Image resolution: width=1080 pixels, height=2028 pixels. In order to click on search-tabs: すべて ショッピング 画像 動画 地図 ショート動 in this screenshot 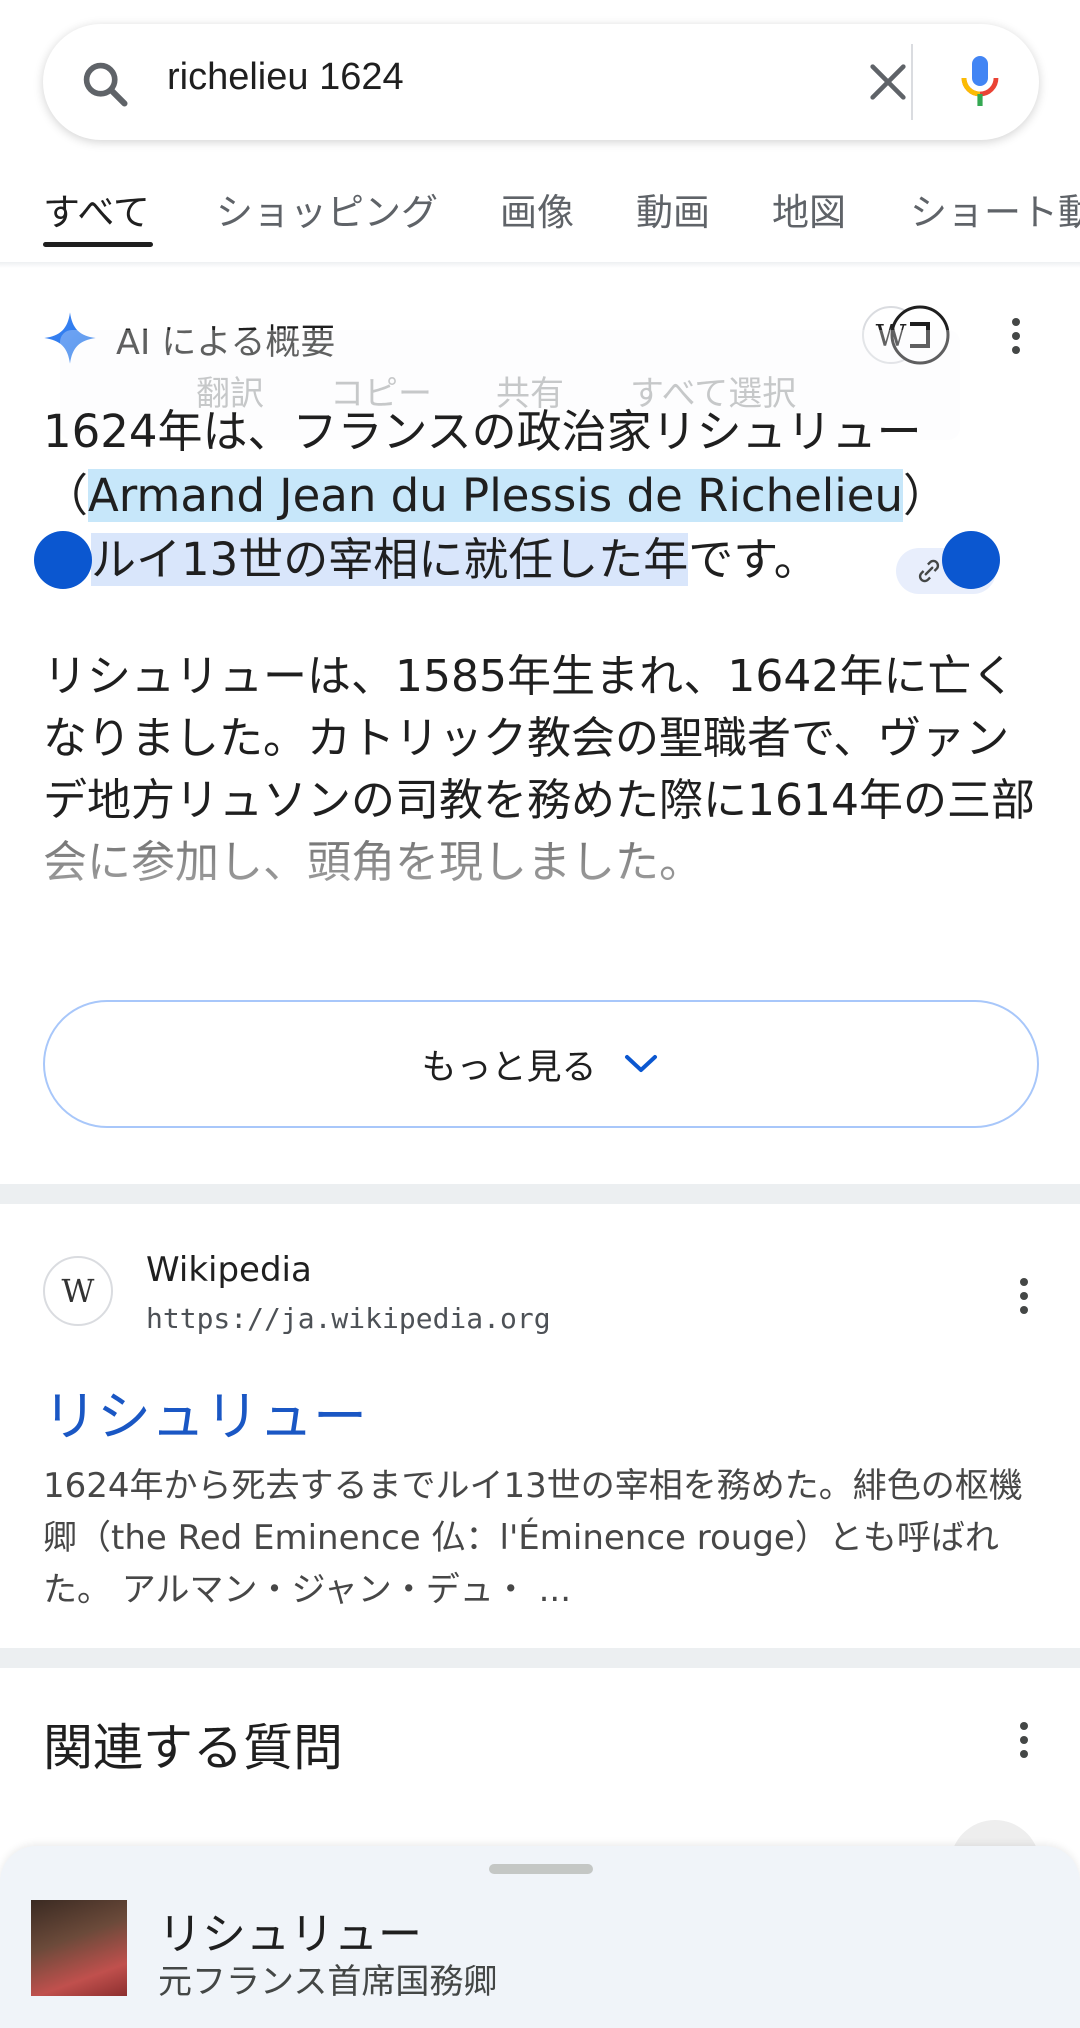, I will do `click(540, 220)`.